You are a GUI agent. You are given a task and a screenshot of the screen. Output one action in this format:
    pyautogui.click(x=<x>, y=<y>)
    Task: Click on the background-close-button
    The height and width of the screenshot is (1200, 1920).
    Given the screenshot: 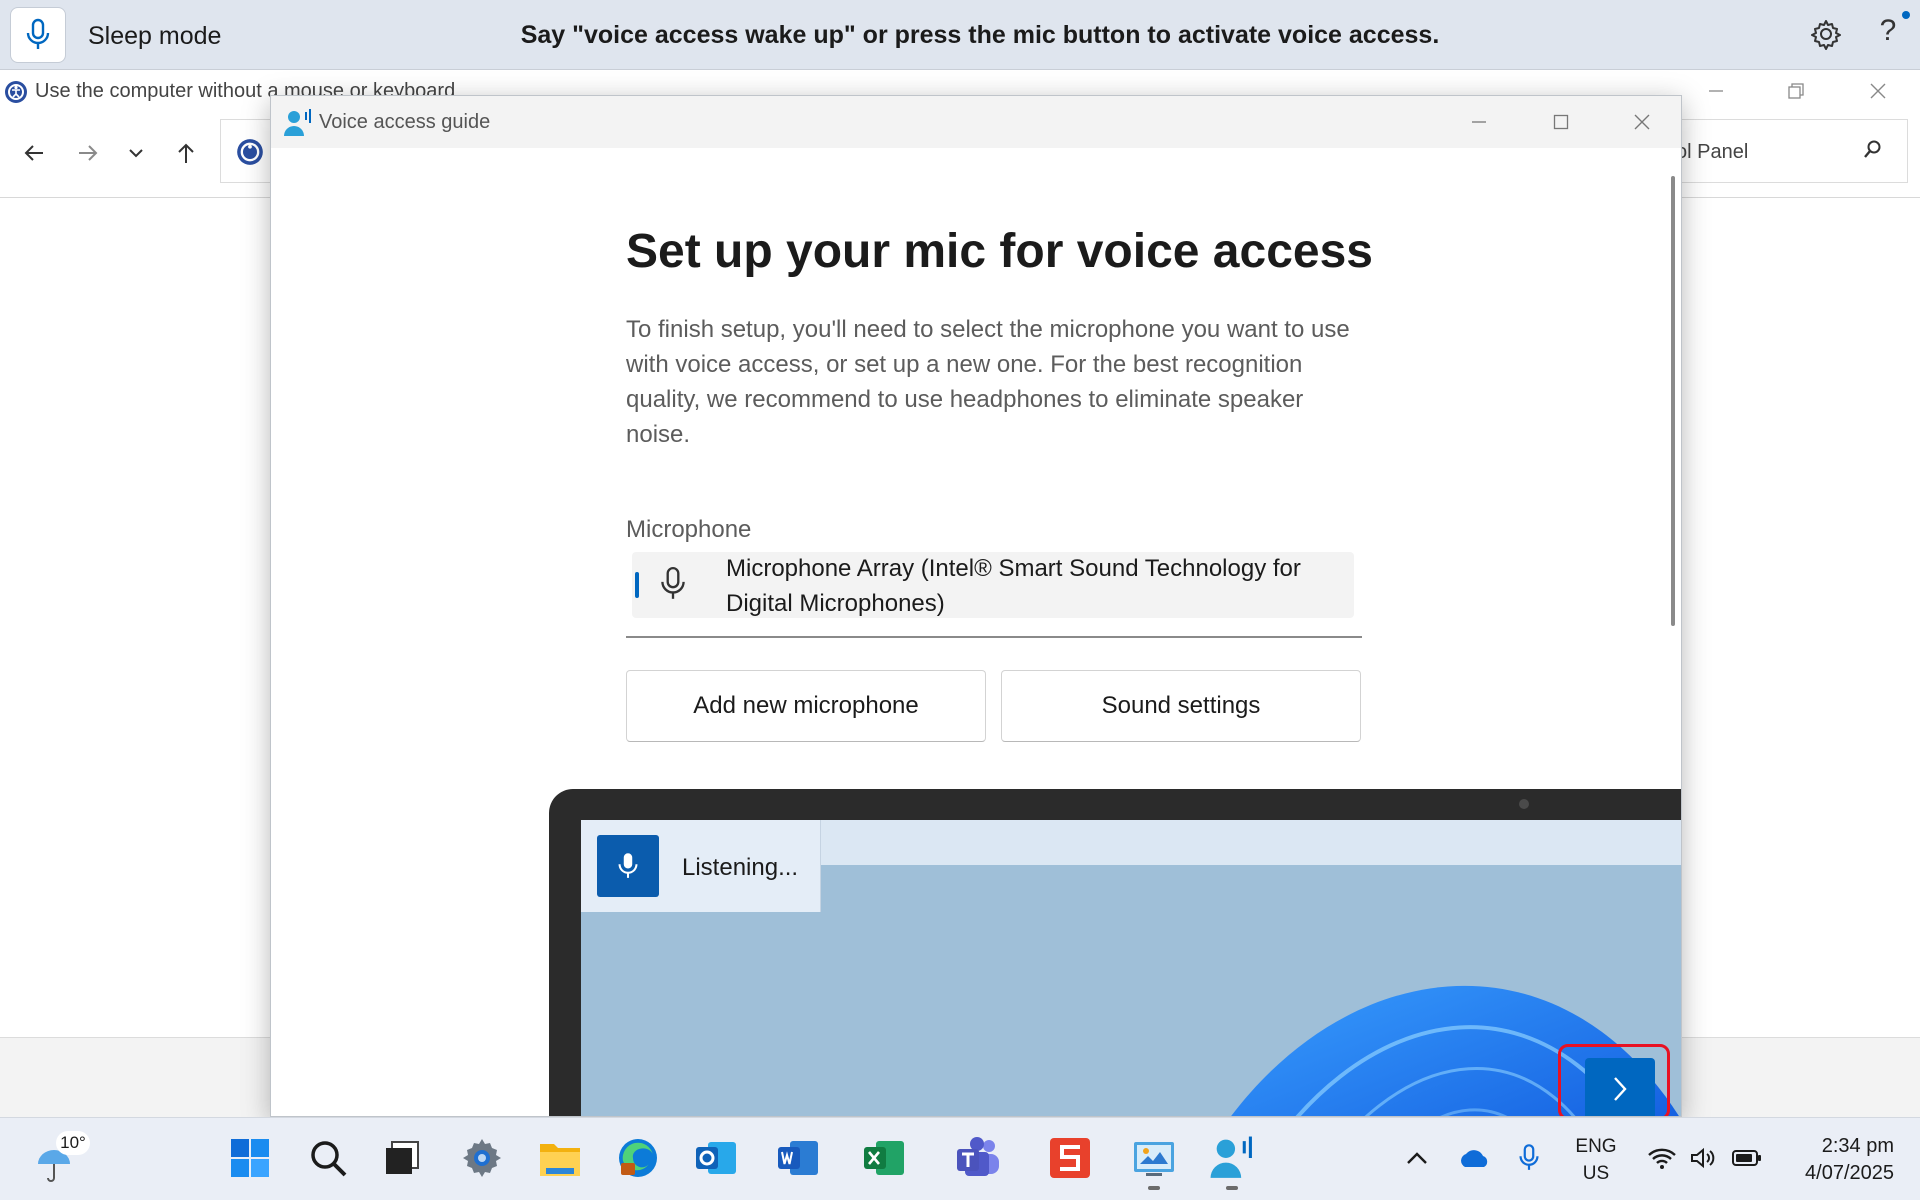 What is the action you would take?
    pyautogui.click(x=1878, y=91)
    